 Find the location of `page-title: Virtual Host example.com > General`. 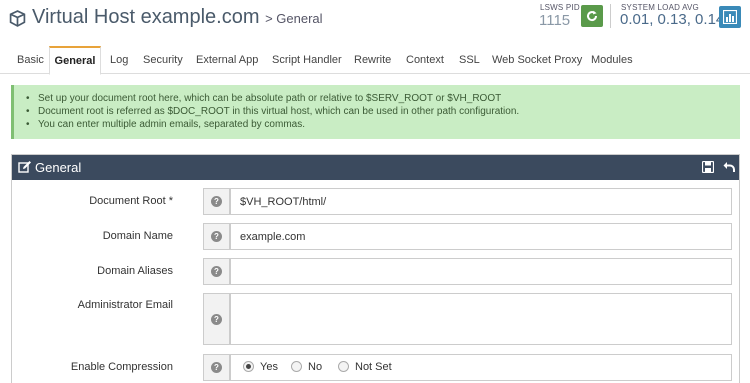

page-title: Virtual Host example.com > General is located at coordinates (177, 17).